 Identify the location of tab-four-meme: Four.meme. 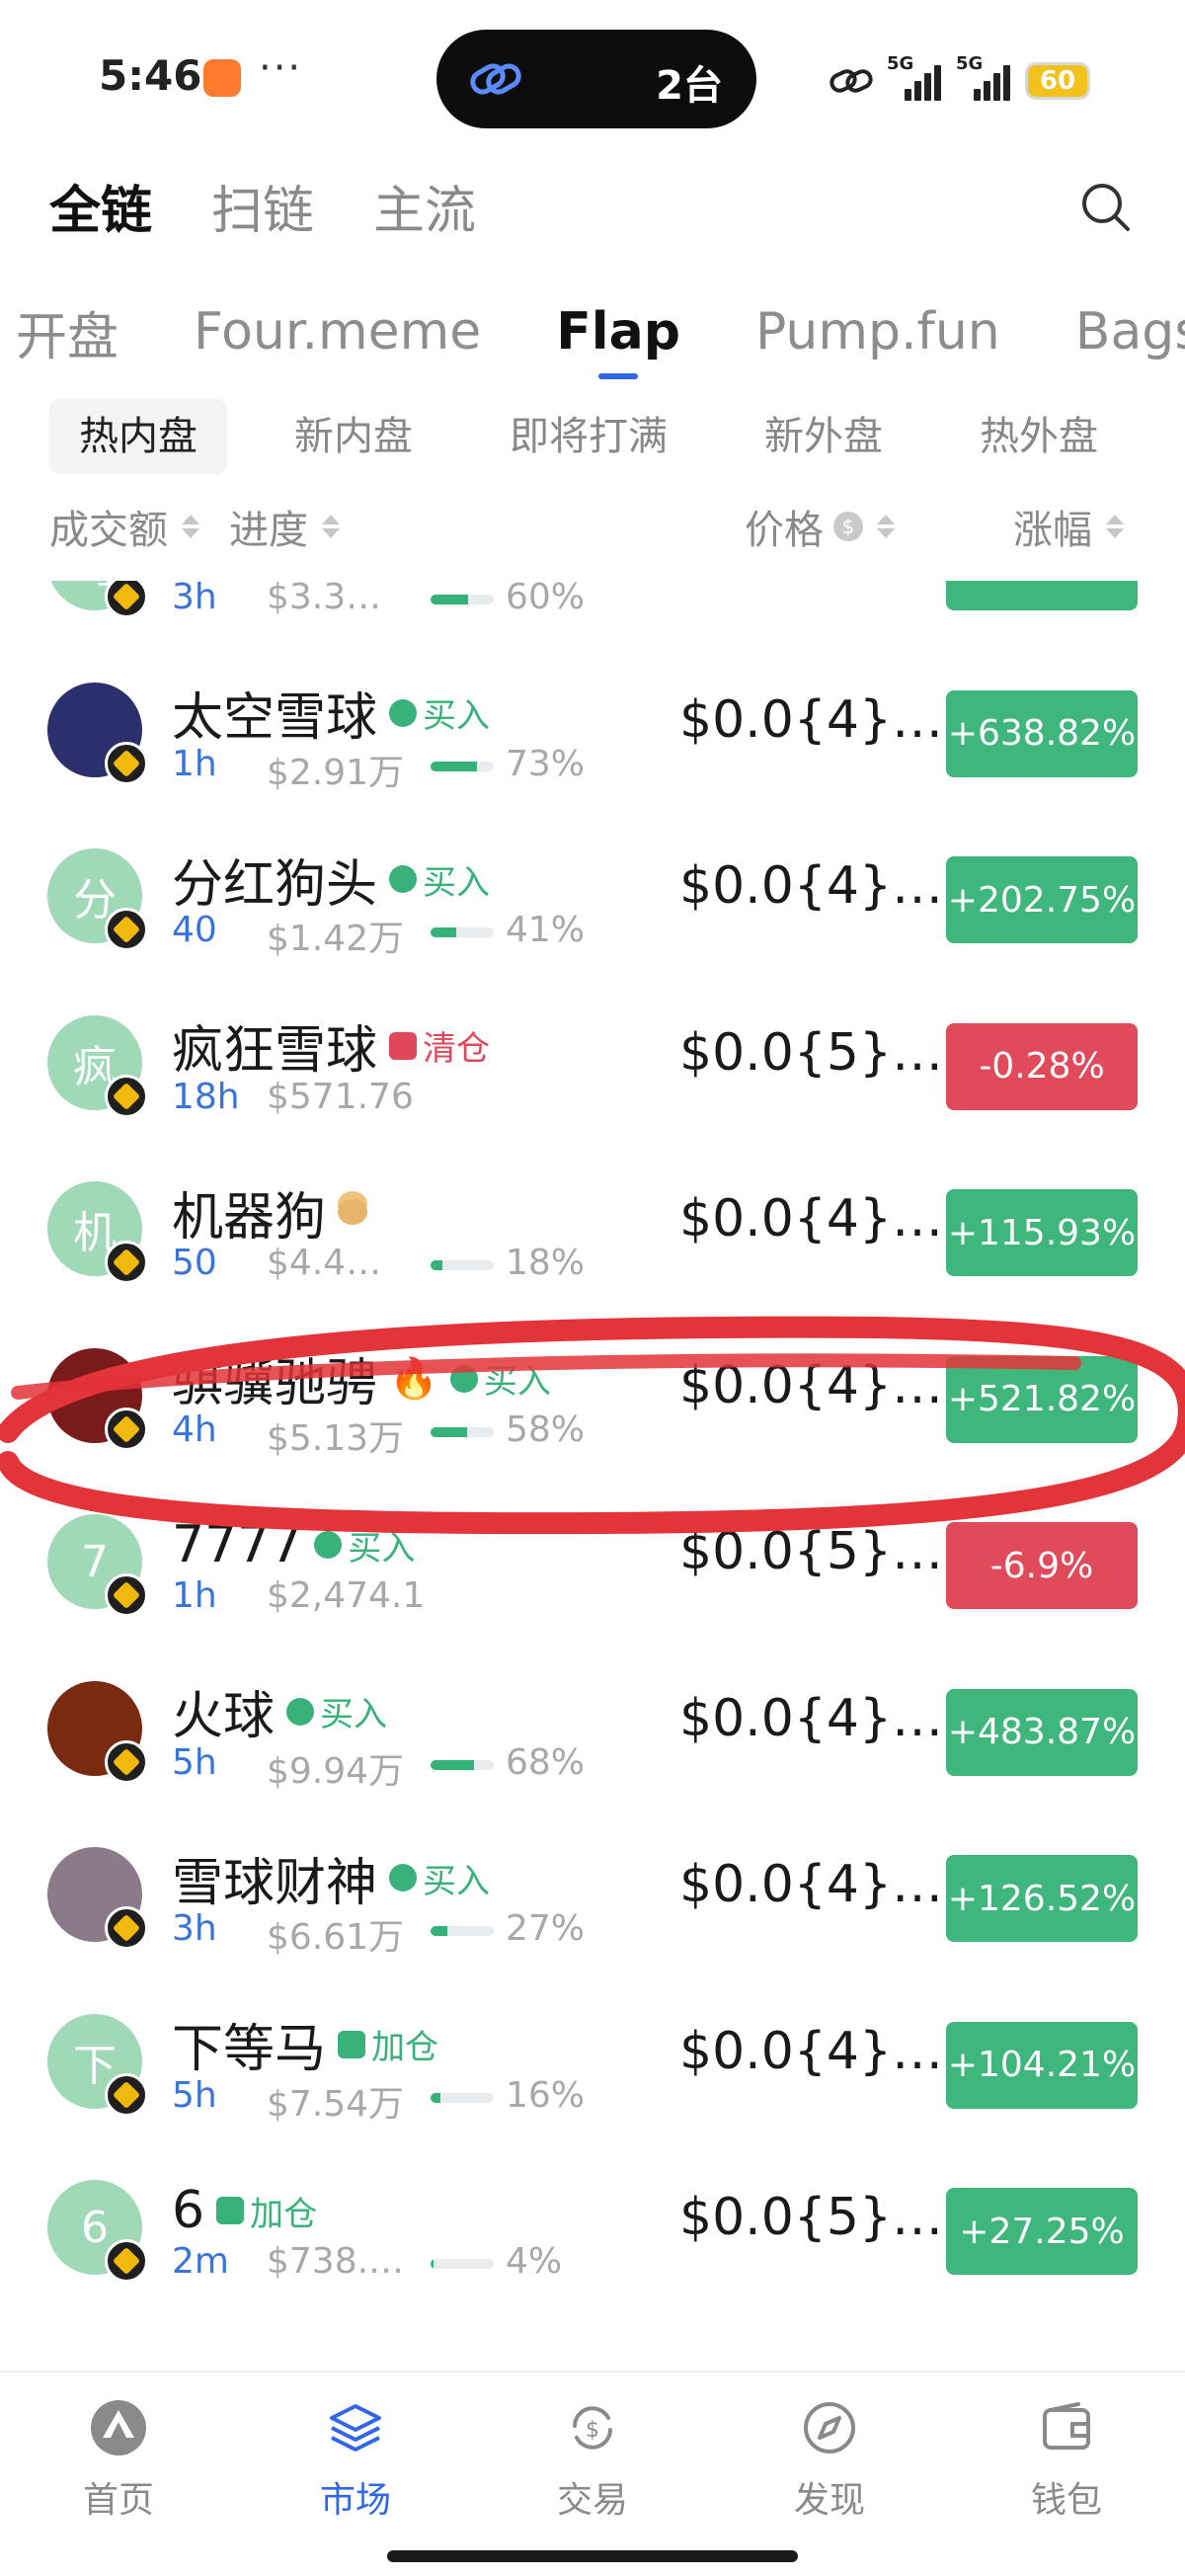
(338, 332).